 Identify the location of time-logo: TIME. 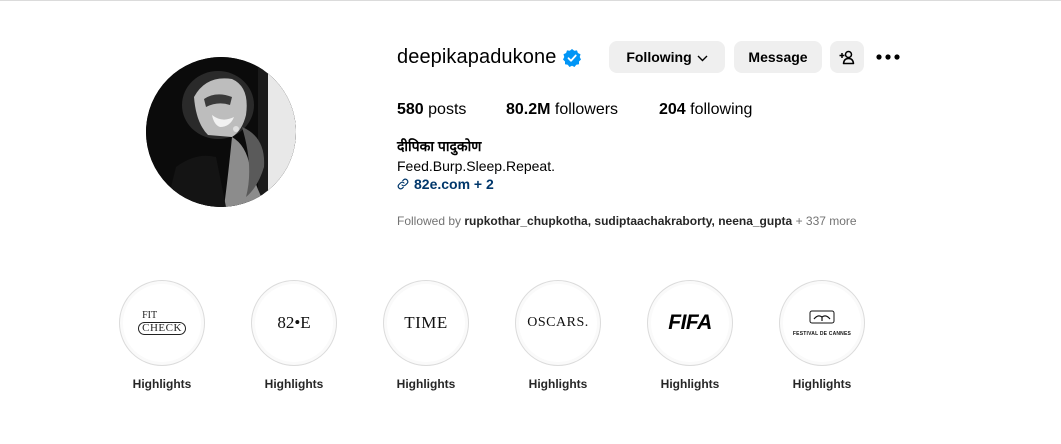
(426, 323).